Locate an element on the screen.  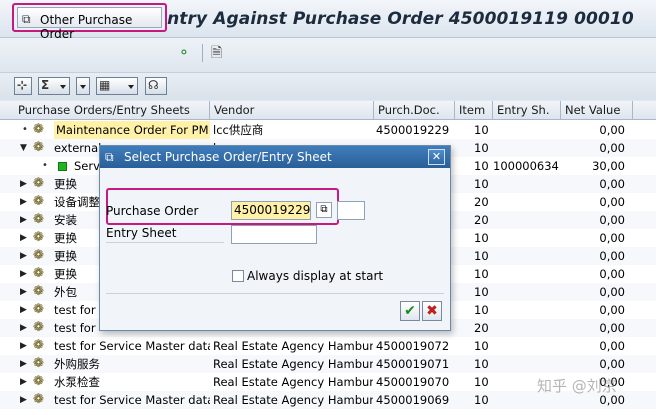
purchase-order-input: 4500019229 is located at coordinates (271, 210).